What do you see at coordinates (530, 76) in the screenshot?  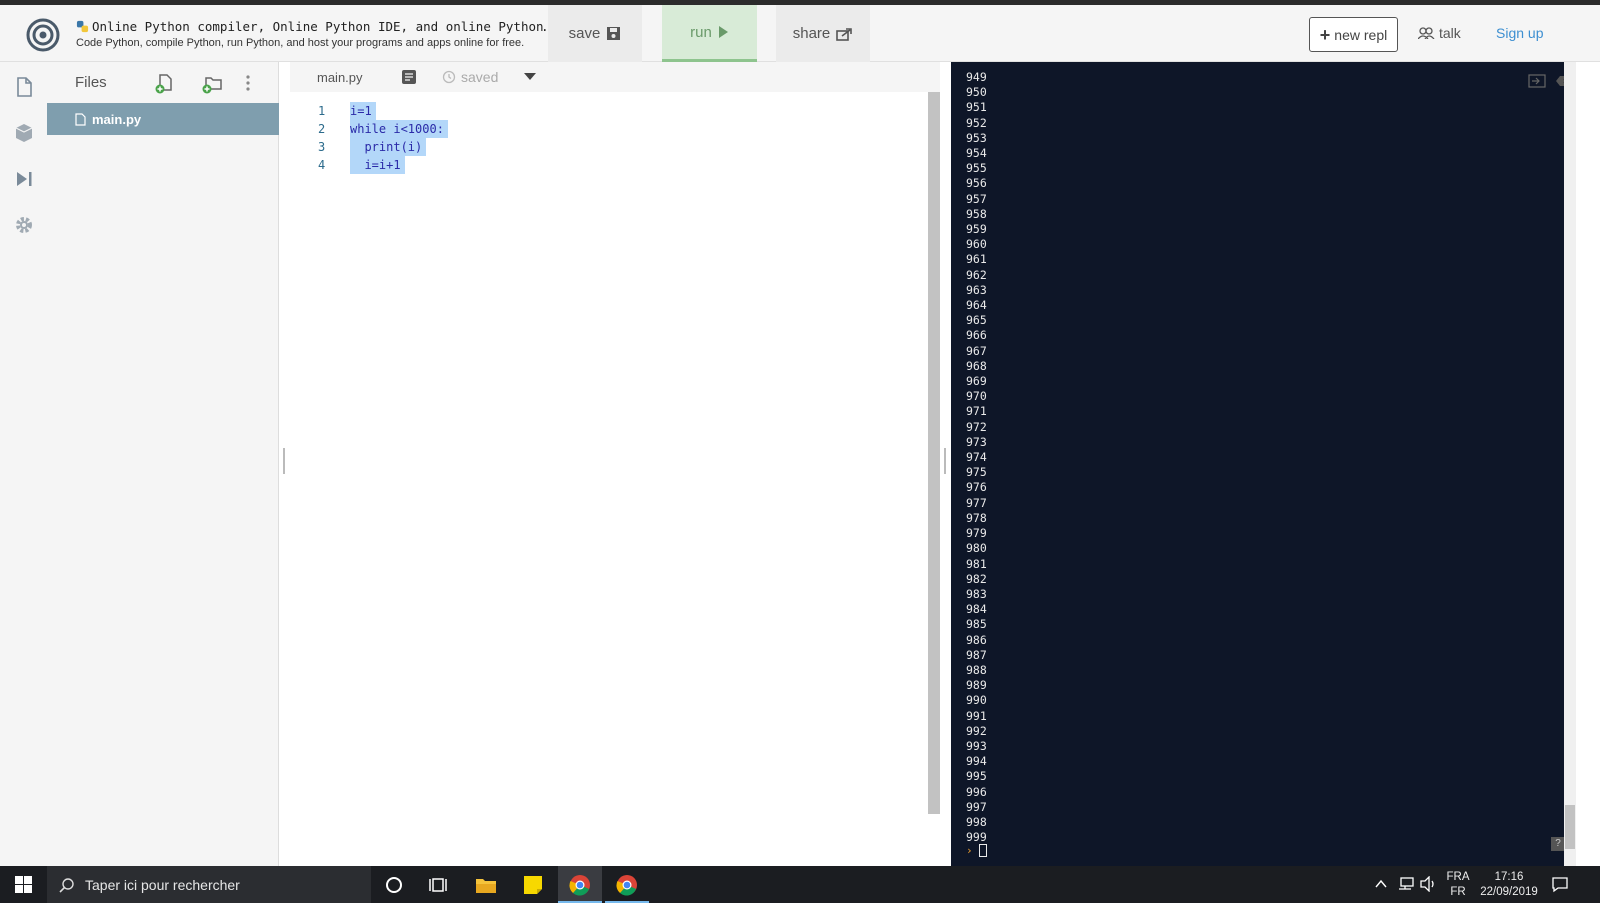 I see `chevron-down-icon` at bounding box center [530, 76].